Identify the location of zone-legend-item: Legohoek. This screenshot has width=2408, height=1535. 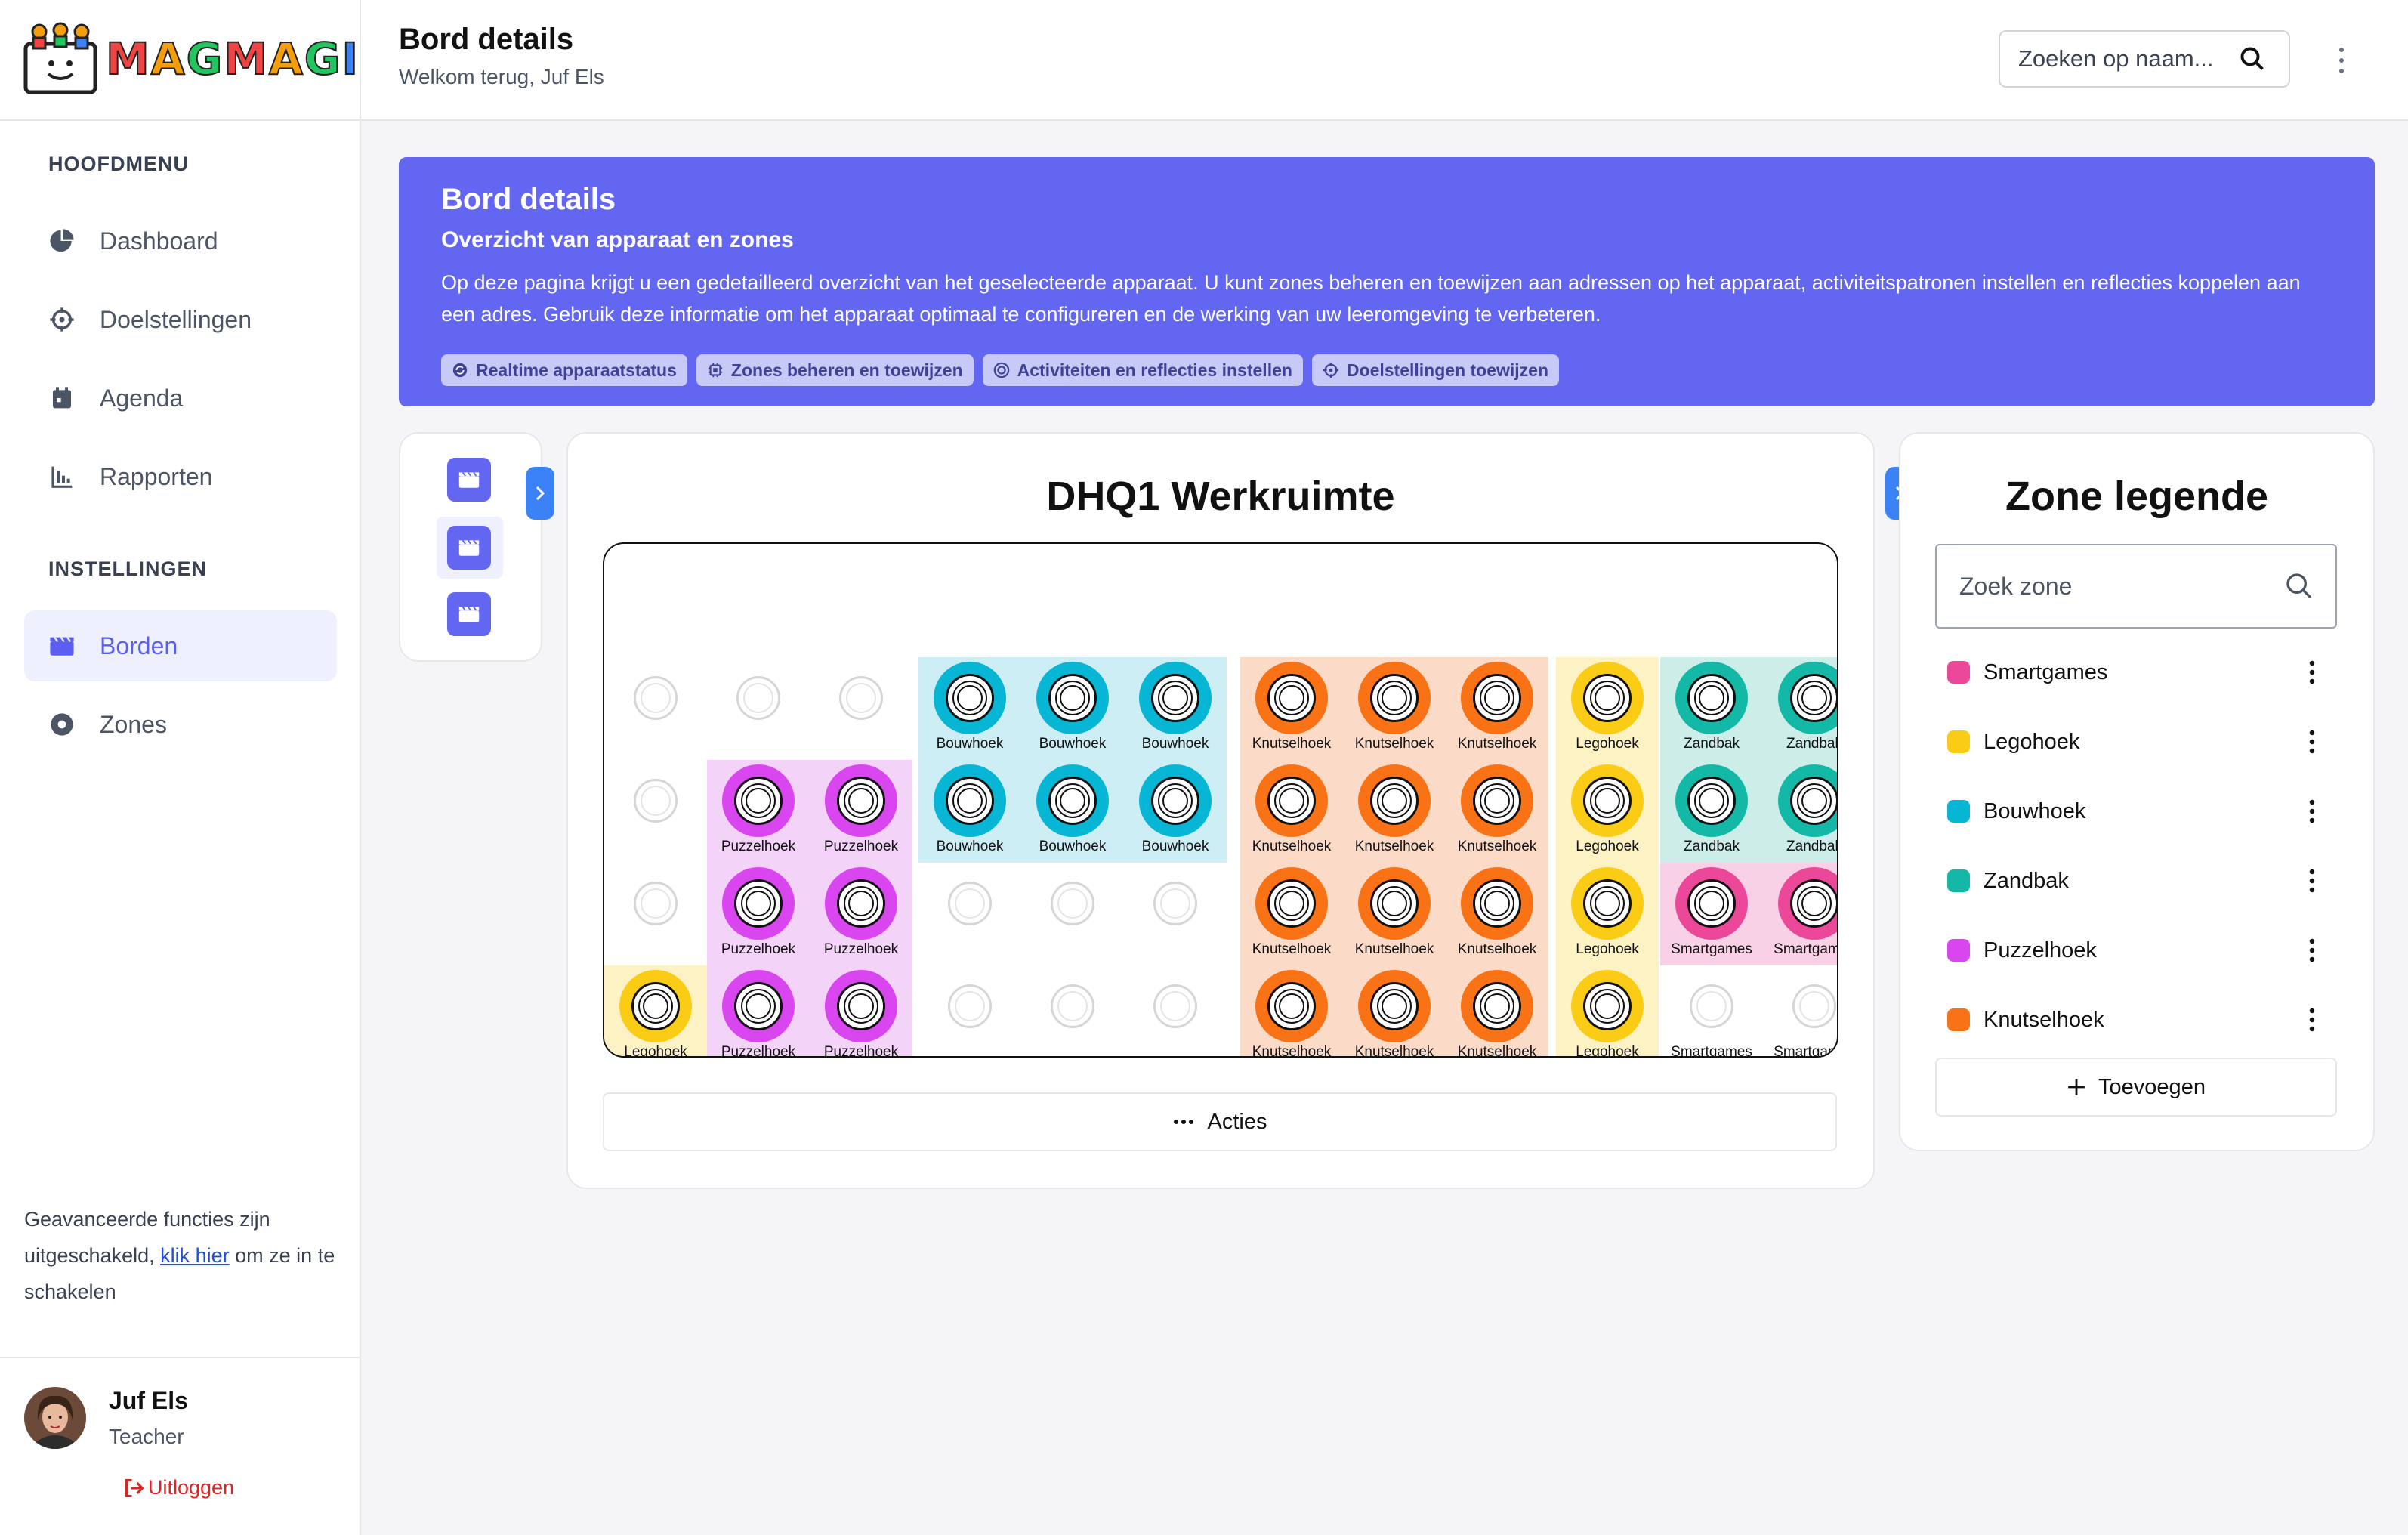
(2136, 741).